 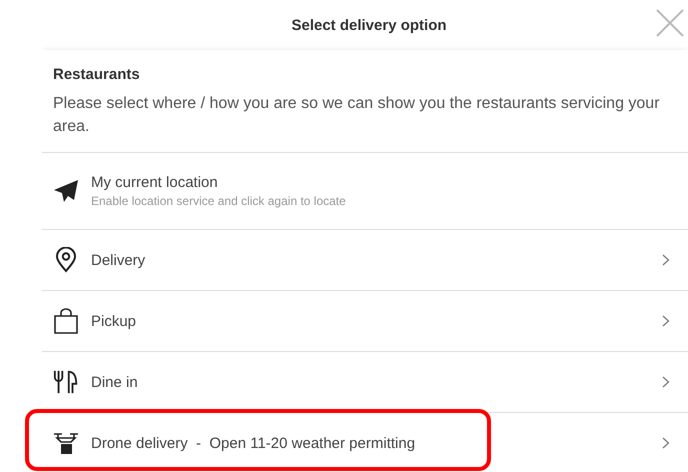 What do you see at coordinates (66, 443) in the screenshot?
I see `drone-icon` at bounding box center [66, 443].